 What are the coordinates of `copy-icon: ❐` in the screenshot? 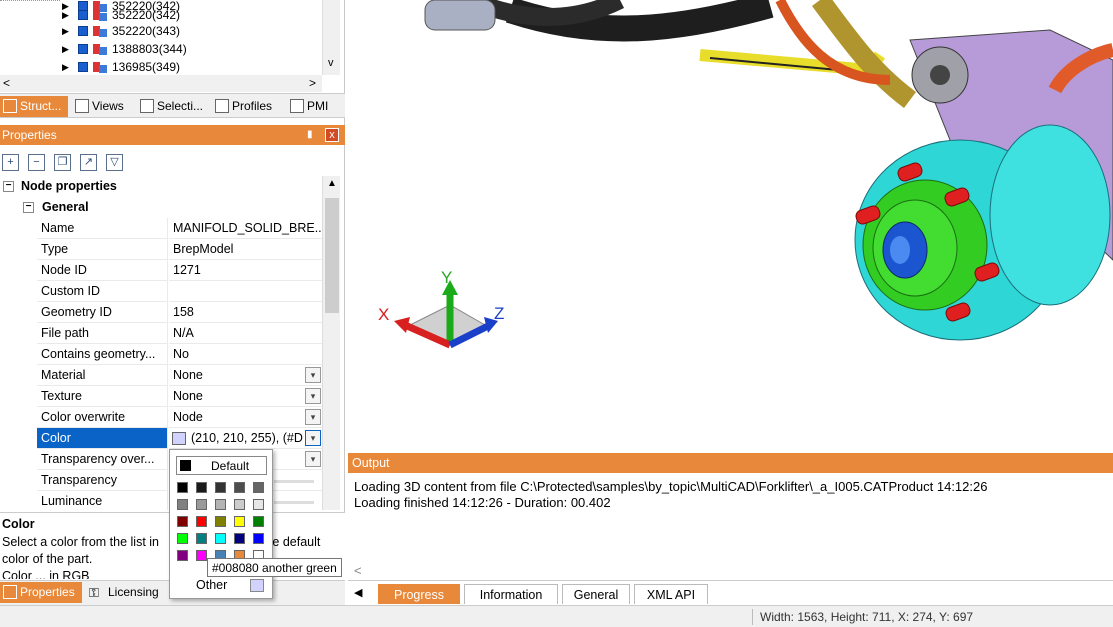 It's located at (62, 162).